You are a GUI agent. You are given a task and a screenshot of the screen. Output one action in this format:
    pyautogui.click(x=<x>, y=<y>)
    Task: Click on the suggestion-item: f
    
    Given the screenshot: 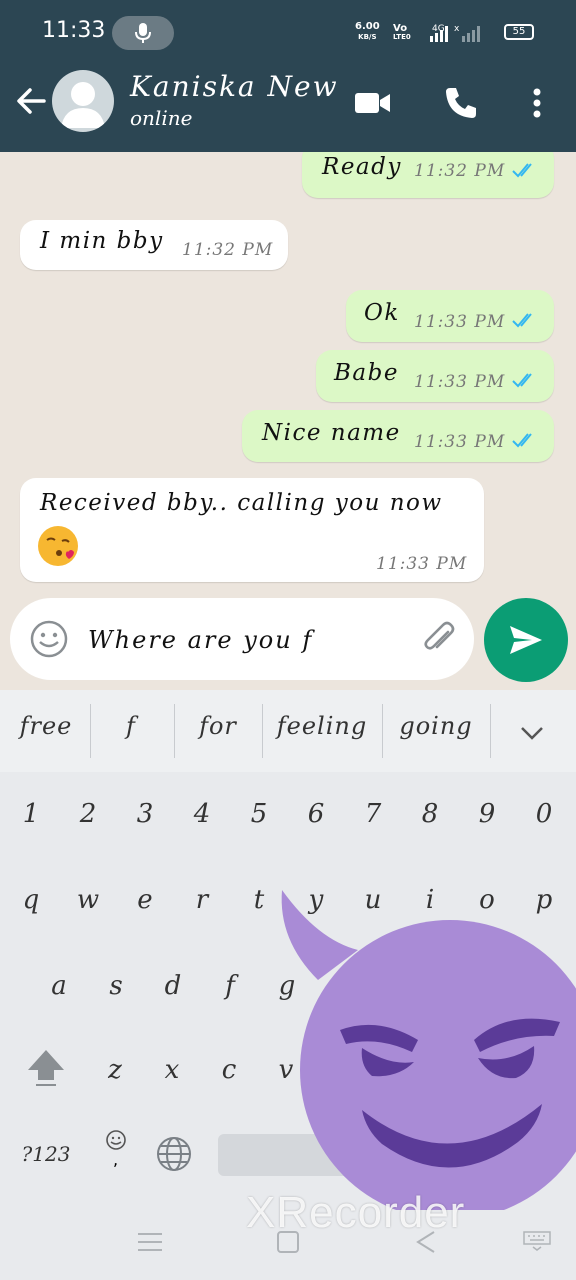 What is the action you would take?
    pyautogui.click(x=131, y=732)
    